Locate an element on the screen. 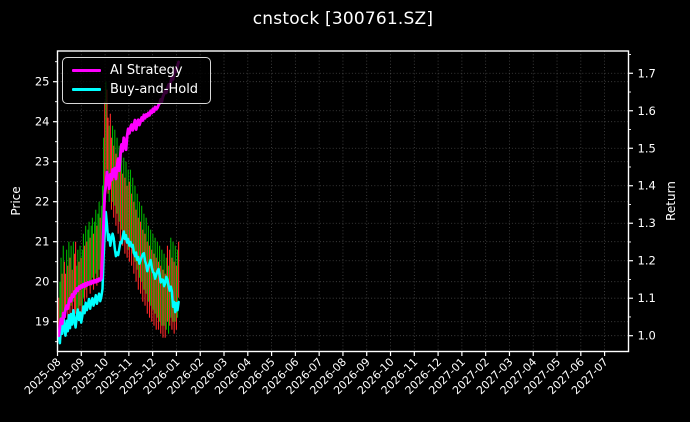 This screenshot has width=690, height=422. y-left-tick-label: 20 is located at coordinates (42, 282).